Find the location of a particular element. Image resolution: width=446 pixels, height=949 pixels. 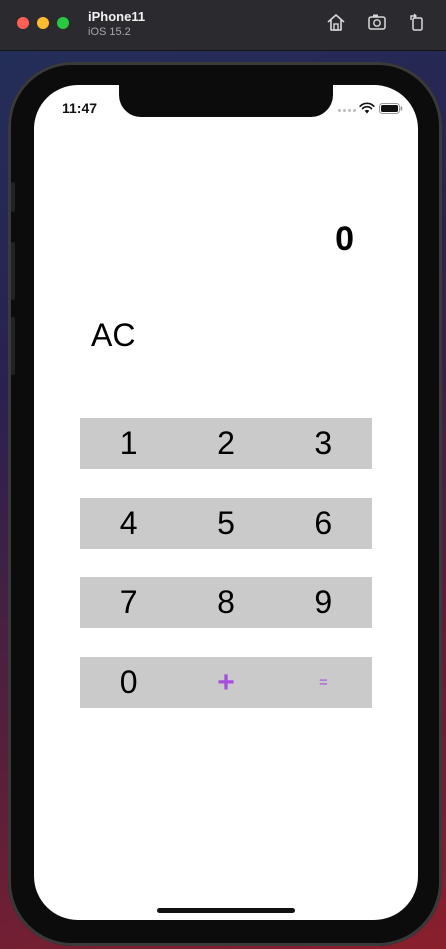

zoom-window-button is located at coordinates (63, 23).